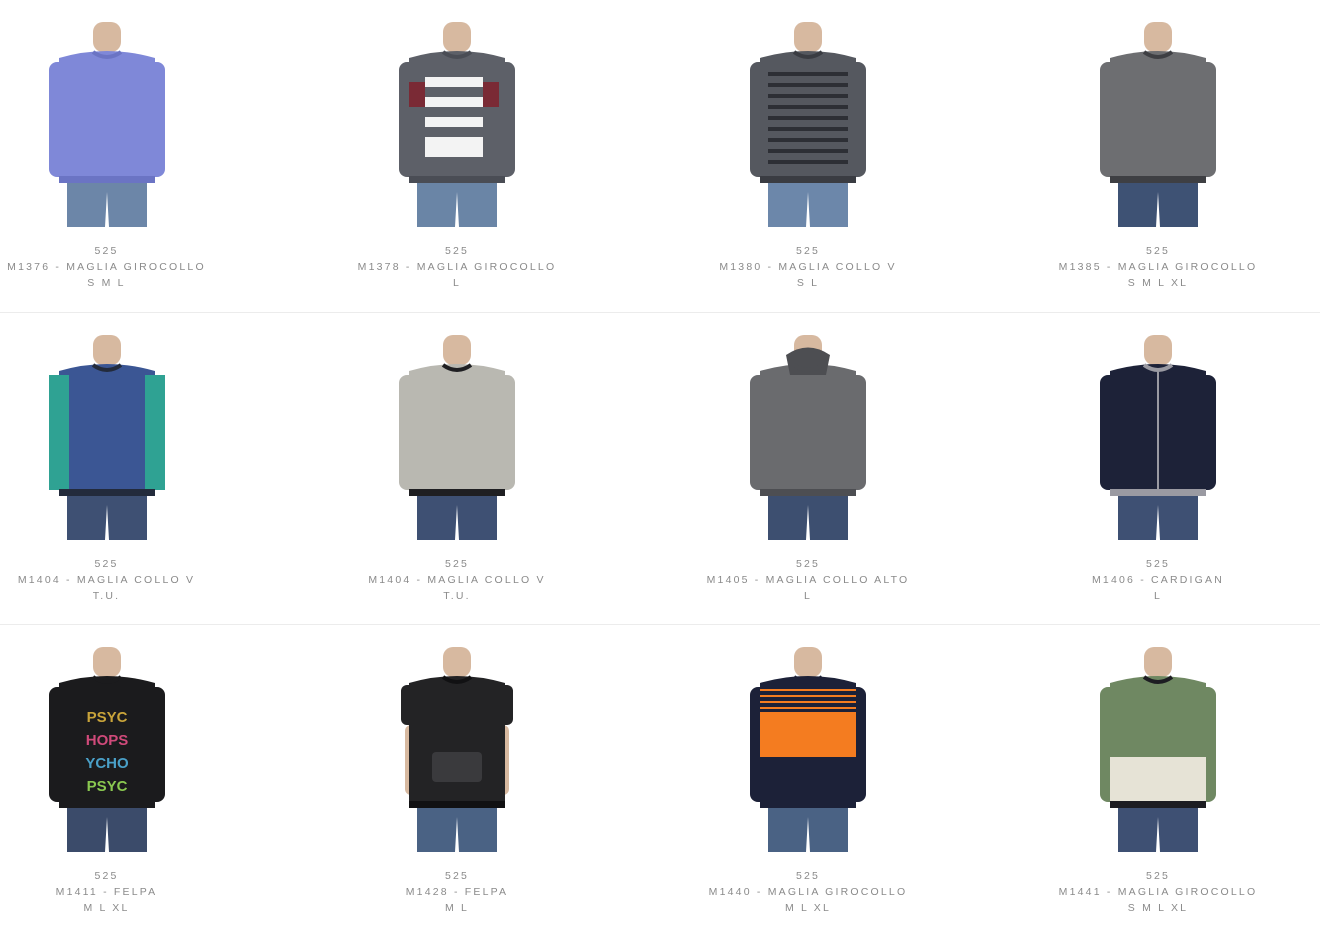 This screenshot has width=1320, height=937. I want to click on product-name: M1378 - MAGLIA GIROCOLLO, so click(457, 267).